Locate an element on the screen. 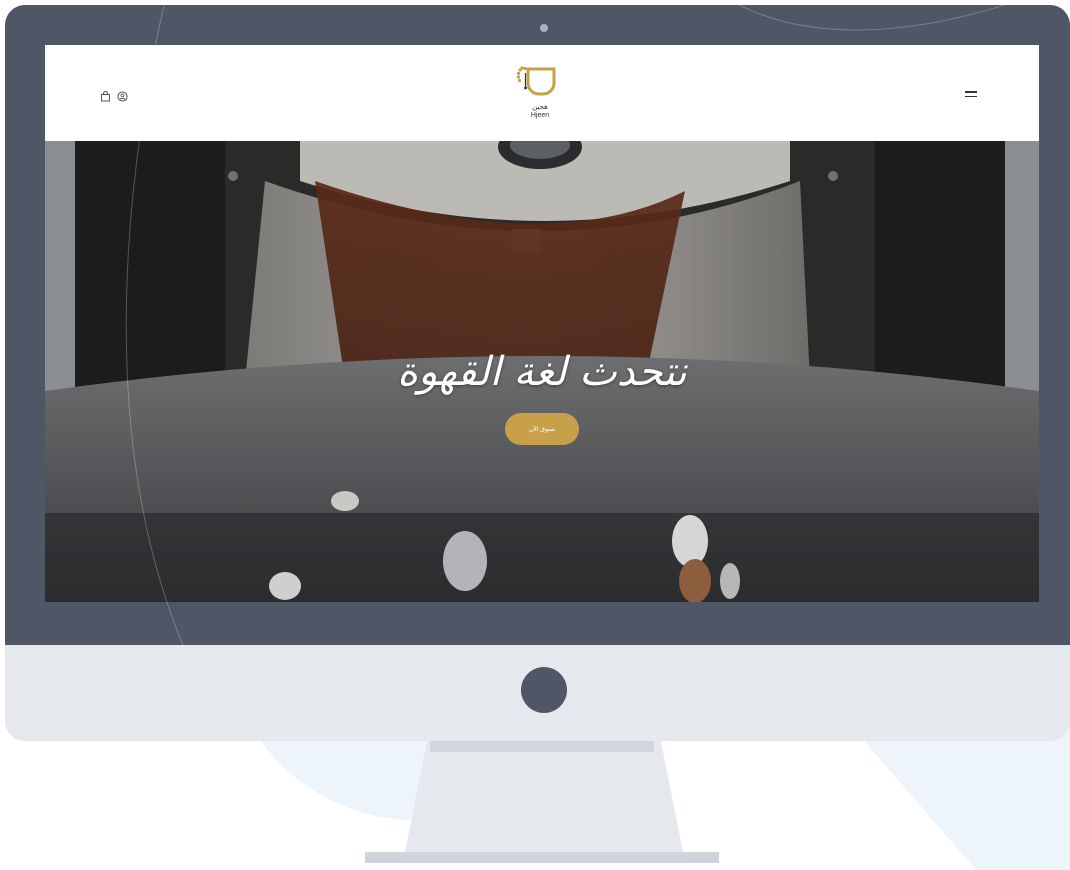 Image resolution: width=1070 pixels, height=870 pixels. header-icons is located at coordinates (114, 94).